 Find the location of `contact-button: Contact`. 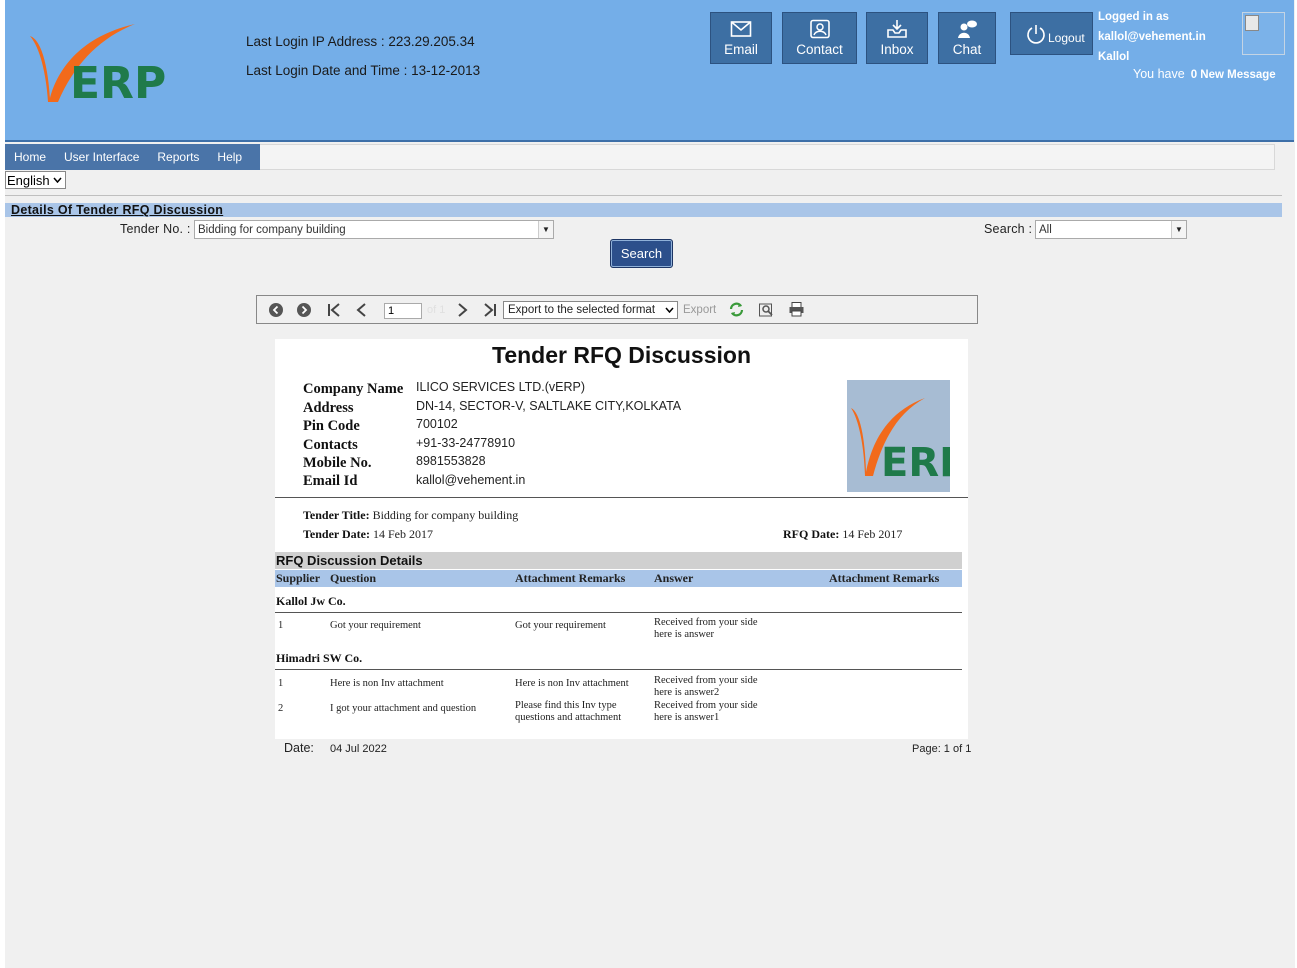

contact-button: Contact is located at coordinates (819, 38).